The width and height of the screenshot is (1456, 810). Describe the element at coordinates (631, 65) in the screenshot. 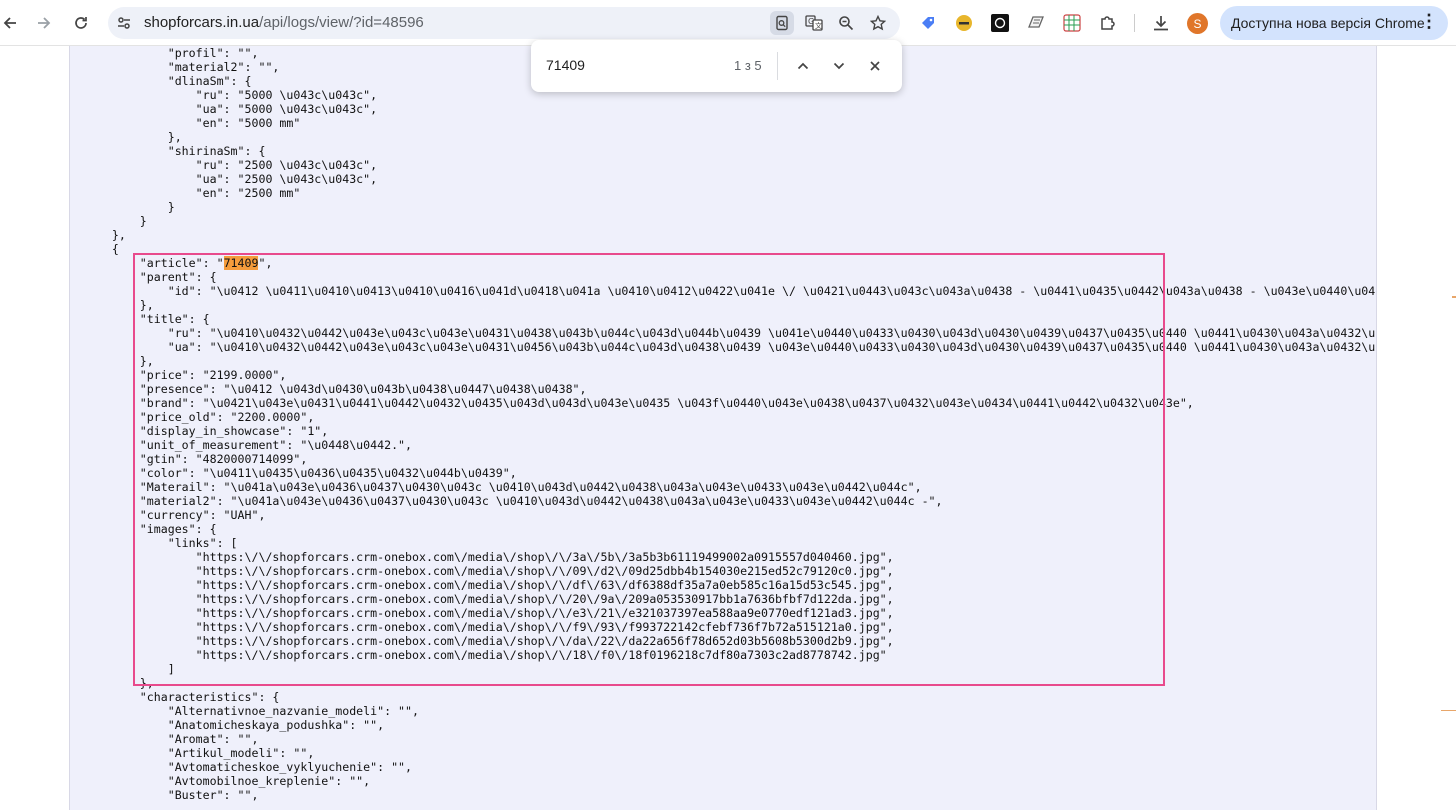

I see `find-input` at that location.